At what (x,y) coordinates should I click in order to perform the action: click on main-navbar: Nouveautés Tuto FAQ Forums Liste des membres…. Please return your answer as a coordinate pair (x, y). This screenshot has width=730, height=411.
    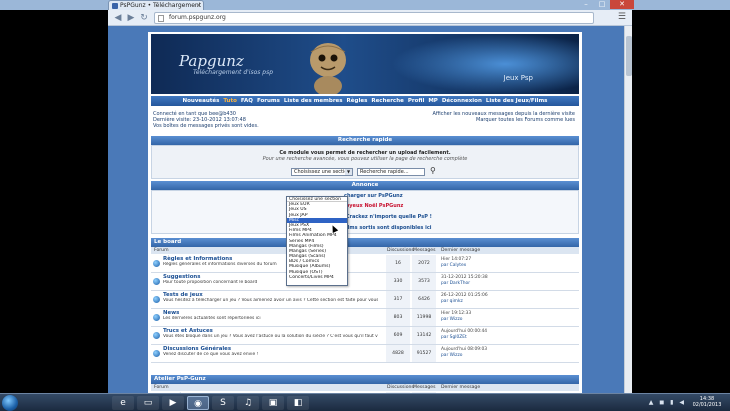
    Looking at the image, I should click on (365, 101).